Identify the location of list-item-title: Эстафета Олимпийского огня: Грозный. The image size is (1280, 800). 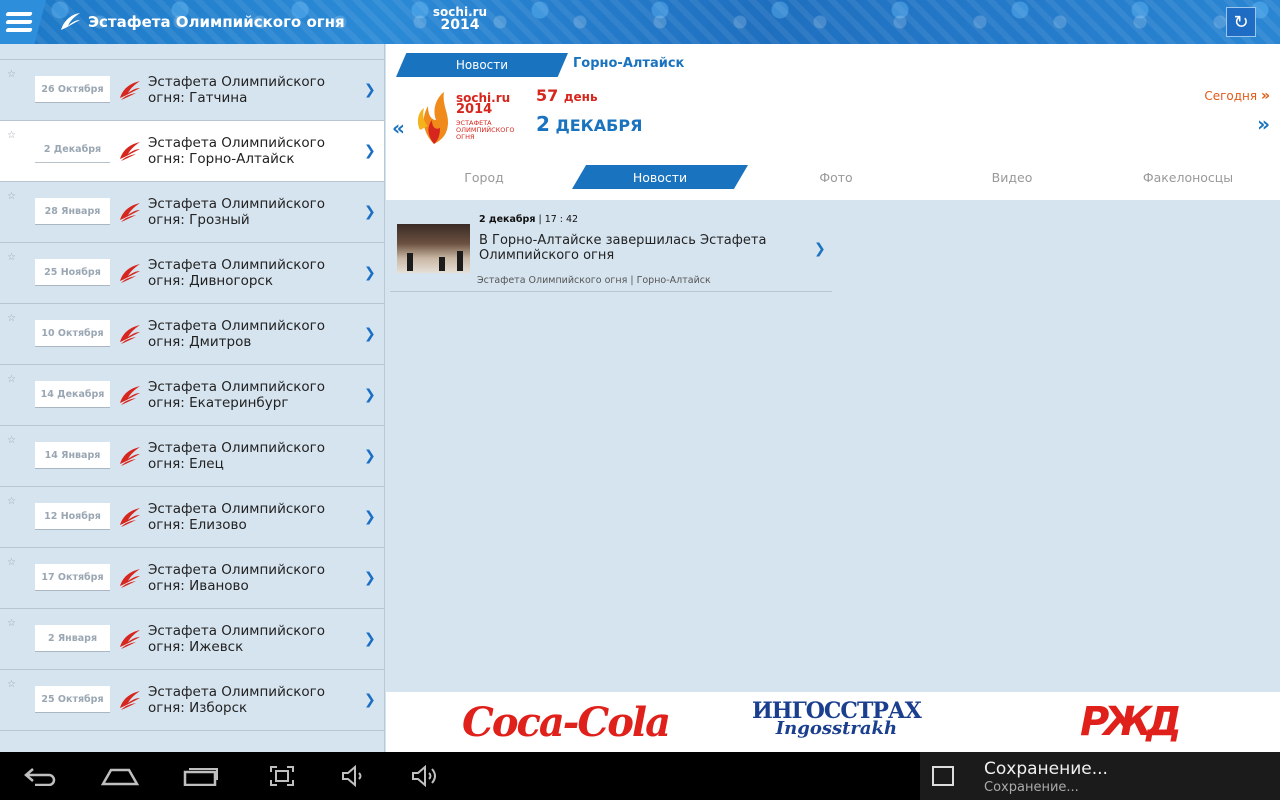
(237, 212).